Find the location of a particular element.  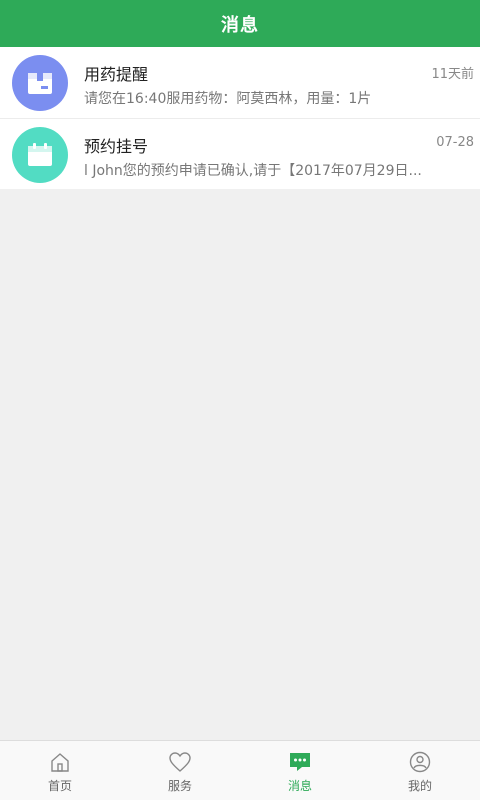

home-icon is located at coordinates (60, 762).